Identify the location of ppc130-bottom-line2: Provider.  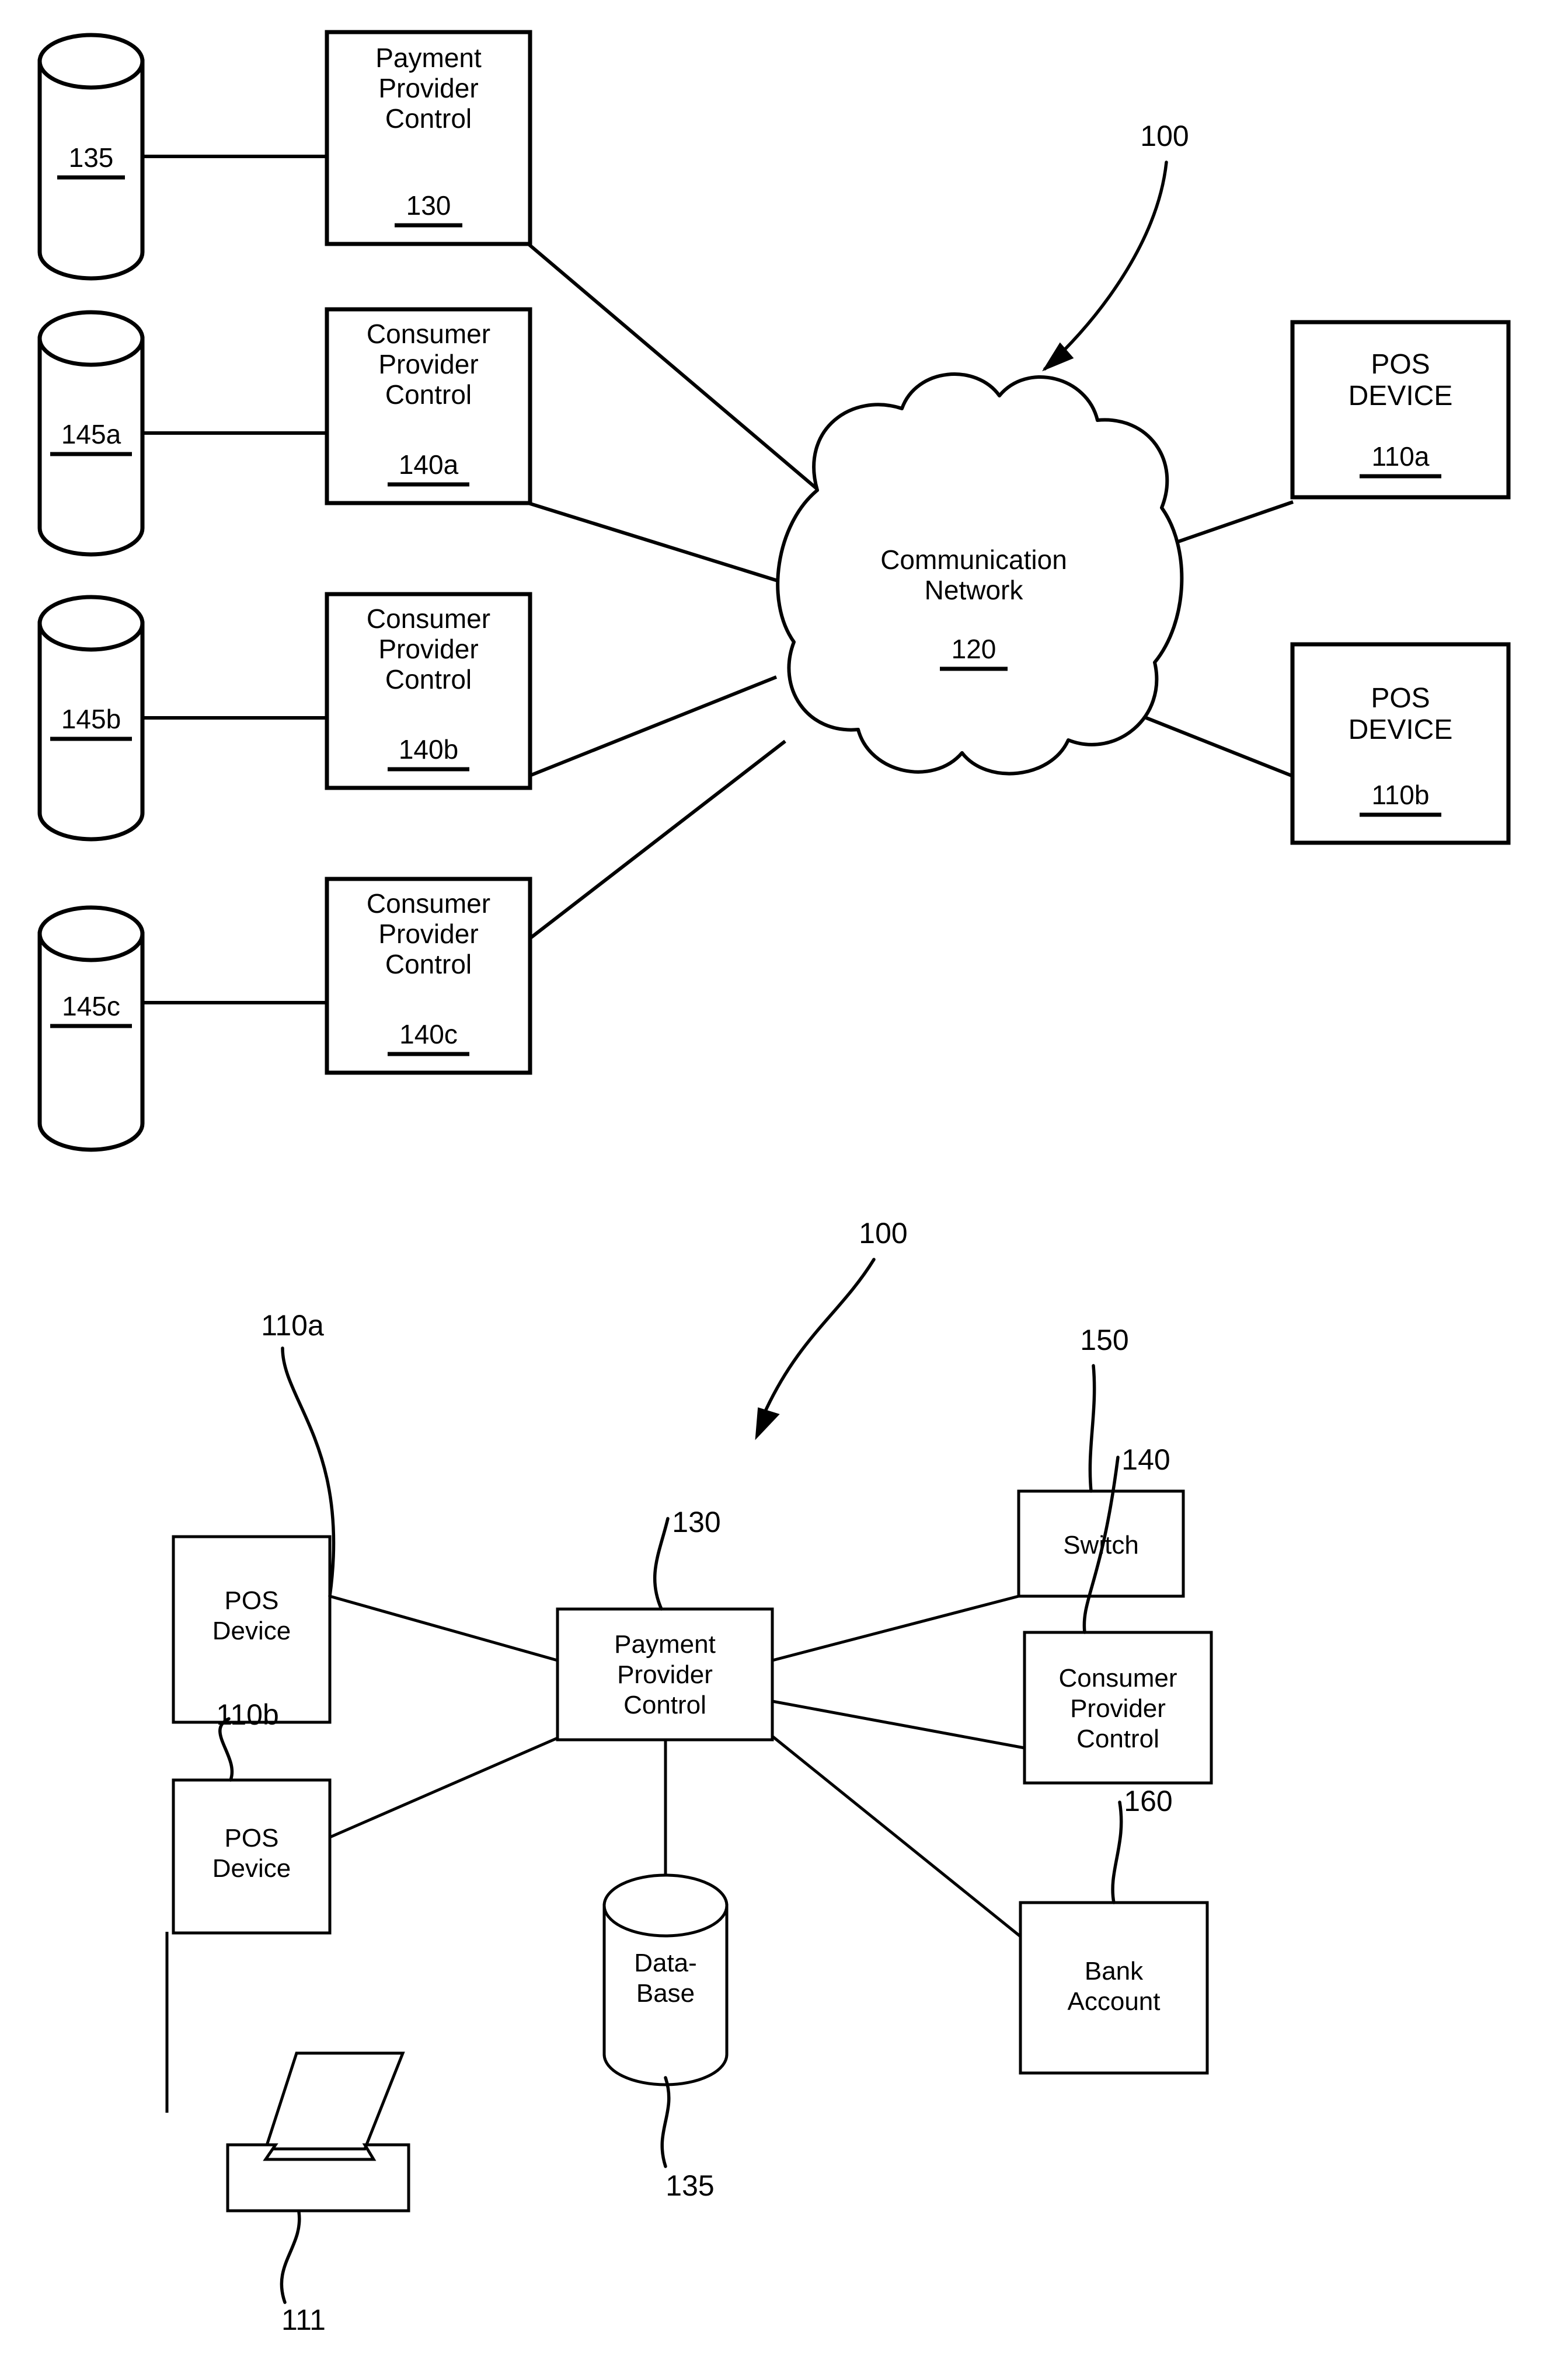
(665, 1674).